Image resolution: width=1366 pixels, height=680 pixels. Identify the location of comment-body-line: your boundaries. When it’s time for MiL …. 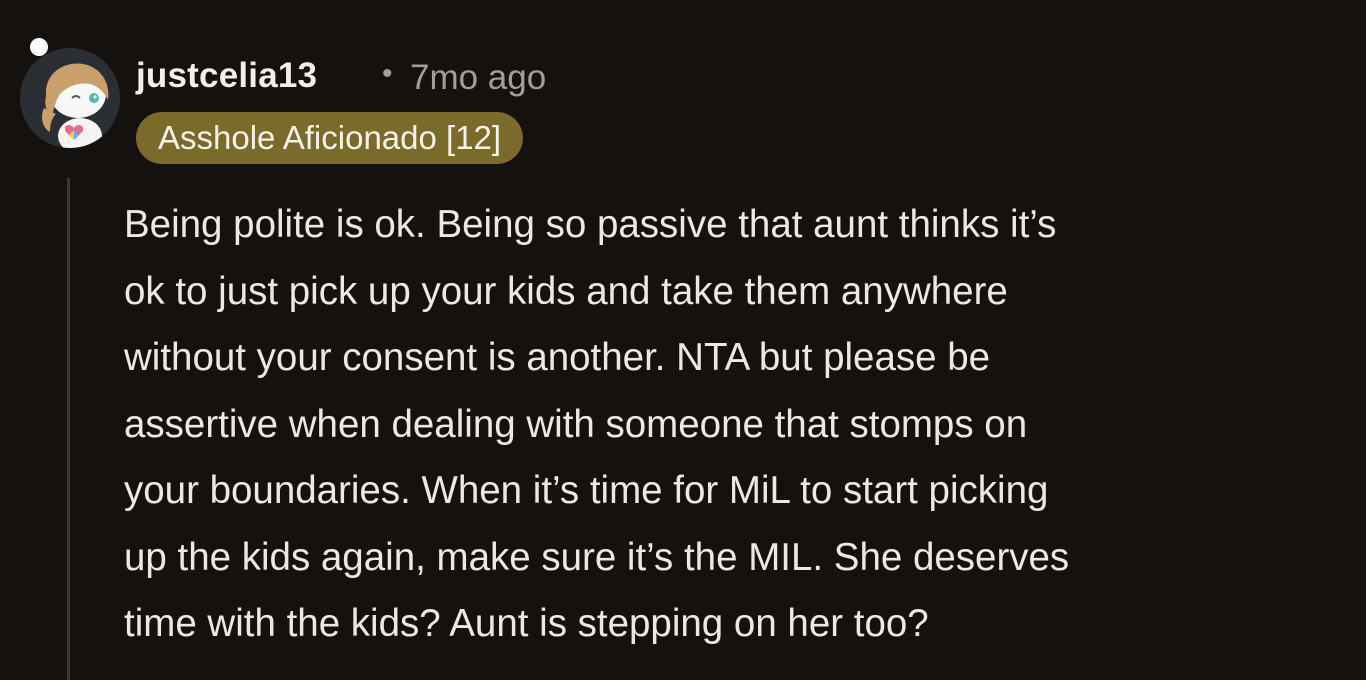
(586, 490).